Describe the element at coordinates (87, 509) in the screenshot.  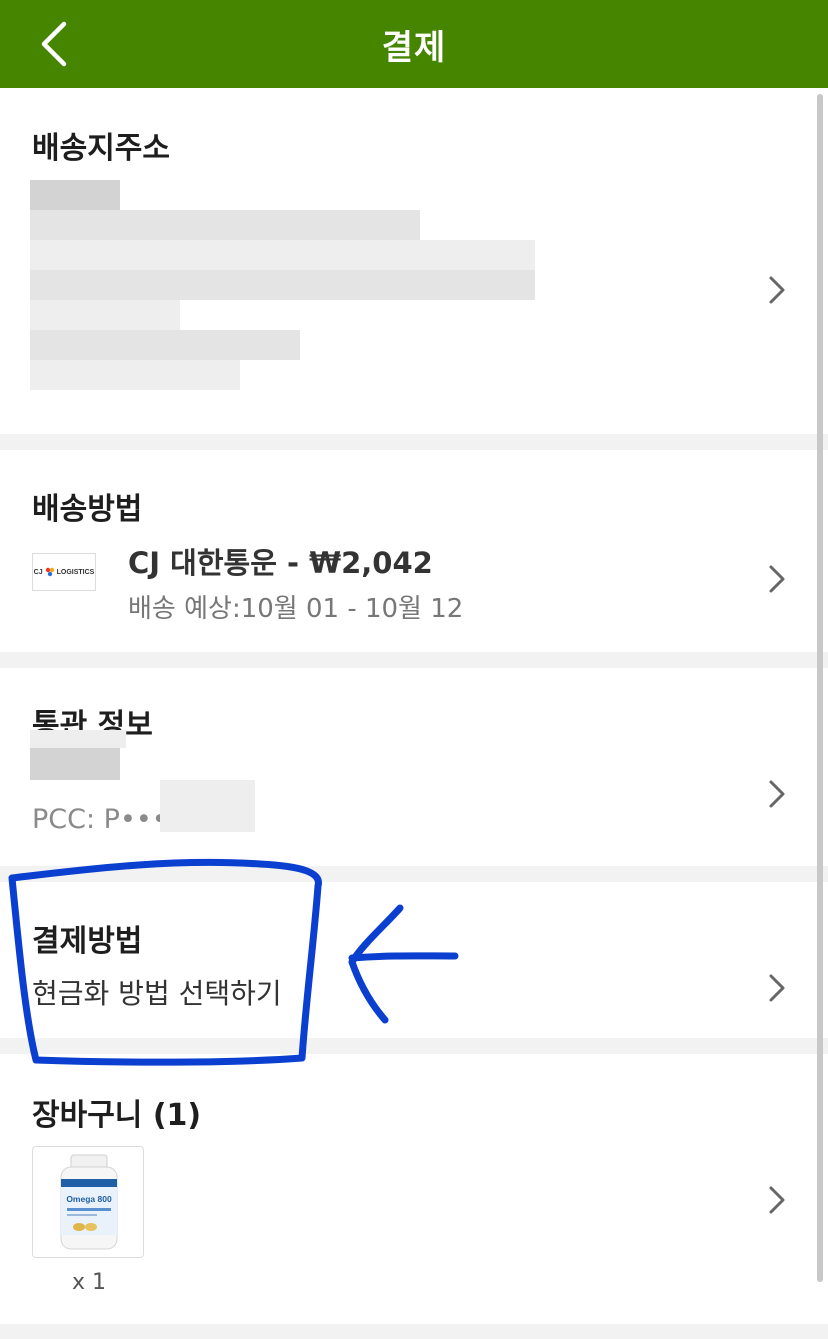
I see `shipping-title: 배송방법` at that location.